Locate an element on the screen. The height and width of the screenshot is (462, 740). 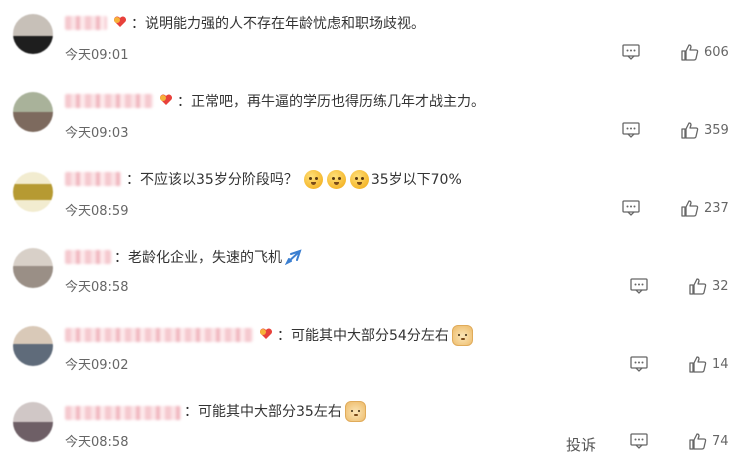
like-count: 359 is located at coordinates (716, 130).